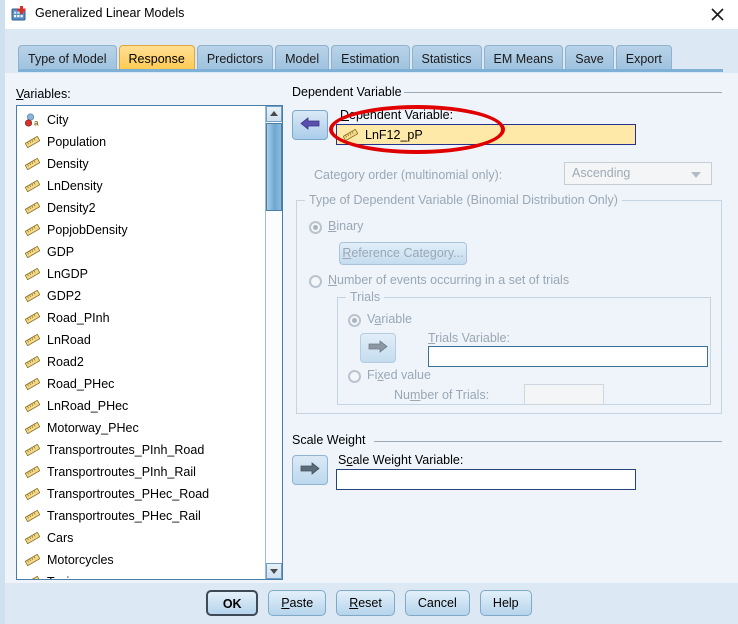  I want to click on scale-weight-field, so click(486, 479).